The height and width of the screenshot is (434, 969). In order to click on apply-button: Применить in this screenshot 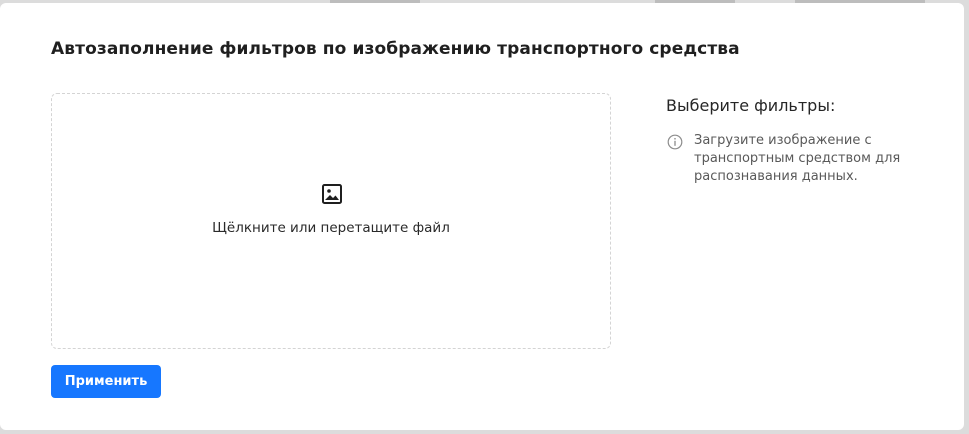, I will do `click(106, 381)`.